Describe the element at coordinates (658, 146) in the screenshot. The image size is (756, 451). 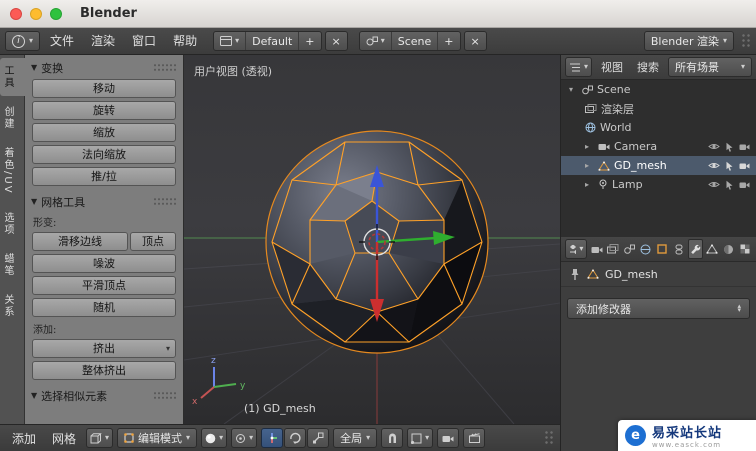
I see `outliner-row-camera: ▸ Camera` at that location.